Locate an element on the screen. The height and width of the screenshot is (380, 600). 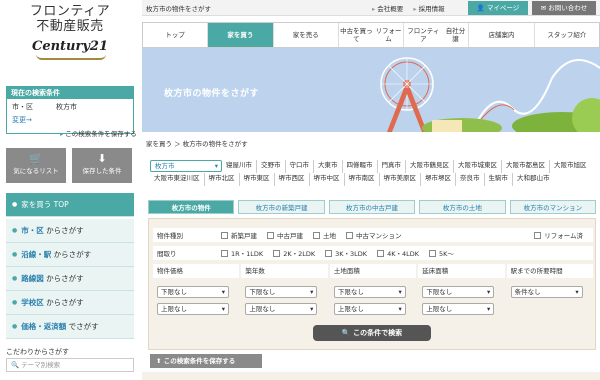
station-time-select: 条件なし is located at coordinates (546, 292).